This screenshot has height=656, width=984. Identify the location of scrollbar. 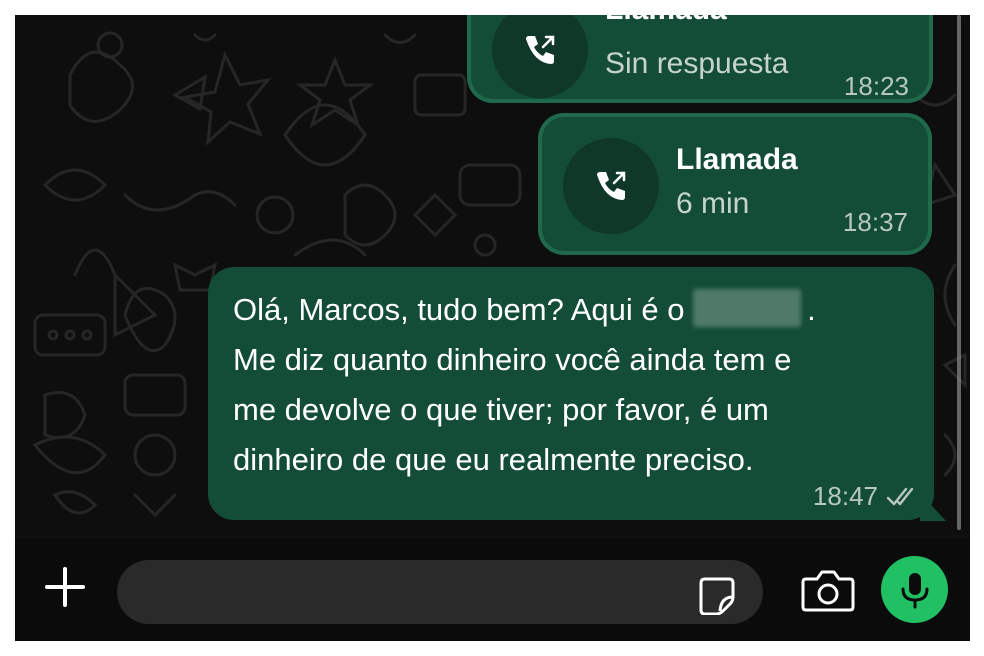
(959, 272).